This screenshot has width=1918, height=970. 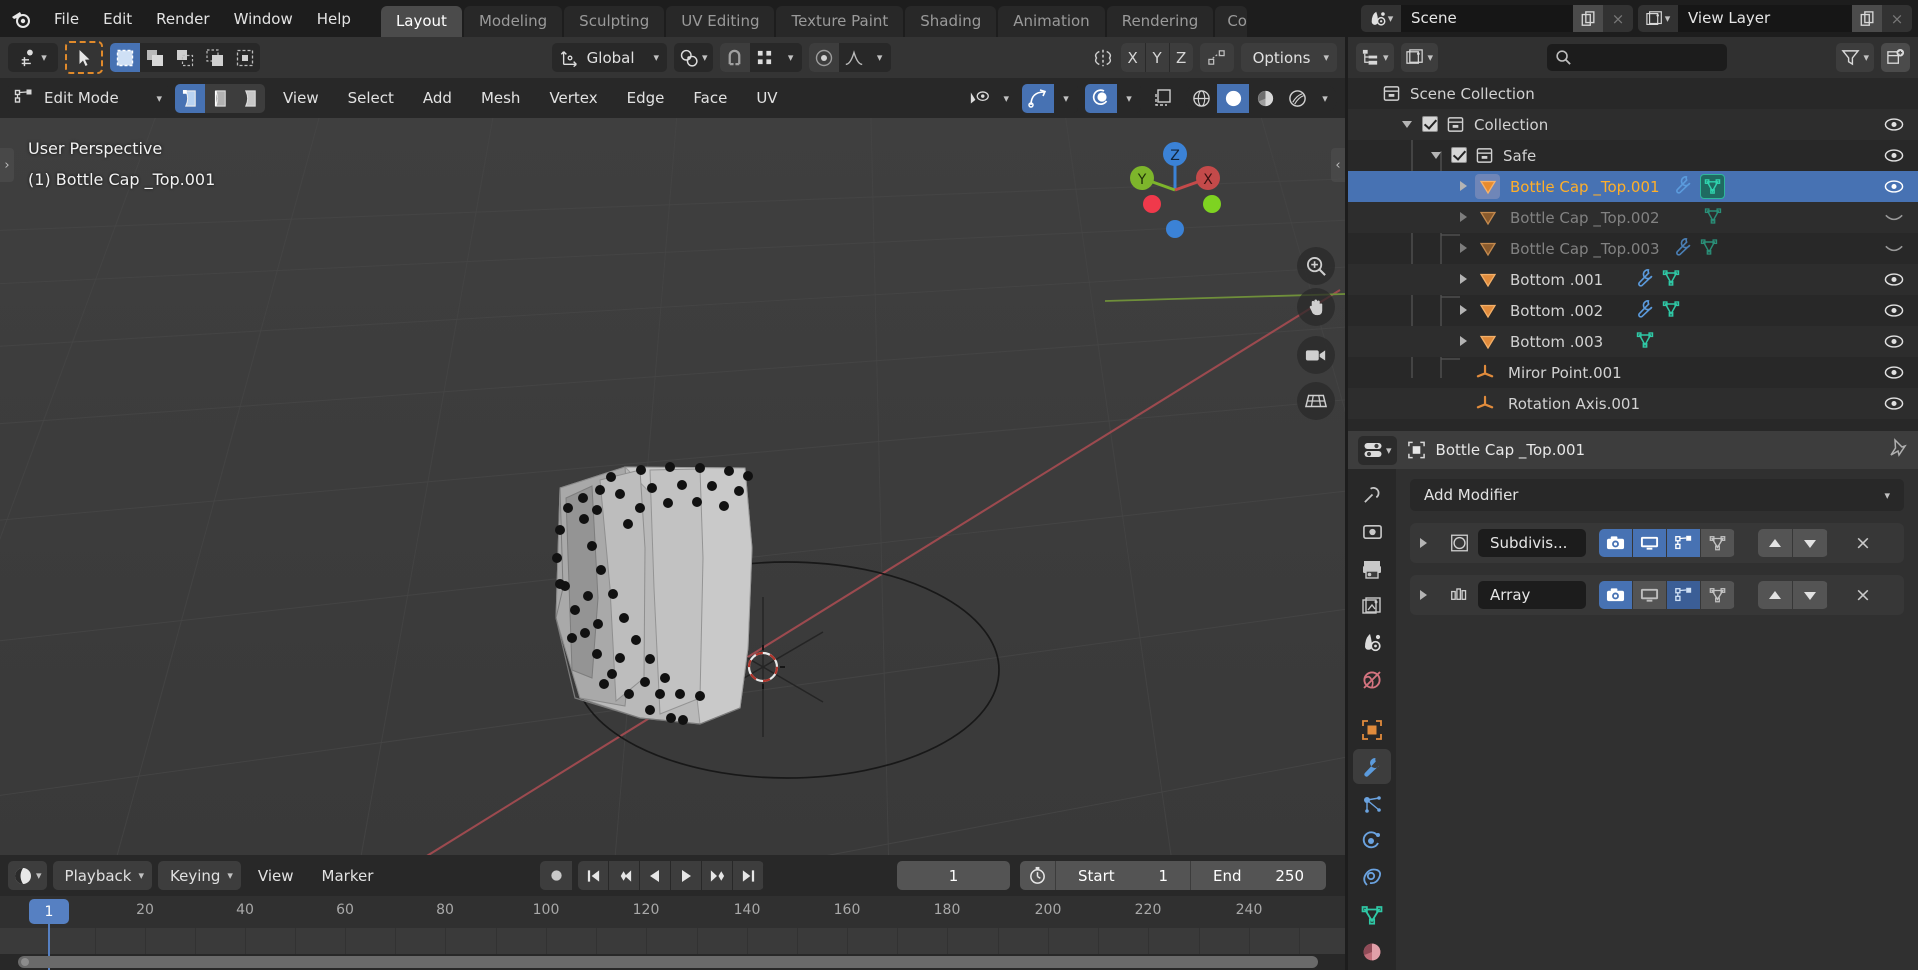 I want to click on select-subtract-icon, so click(x=185, y=57).